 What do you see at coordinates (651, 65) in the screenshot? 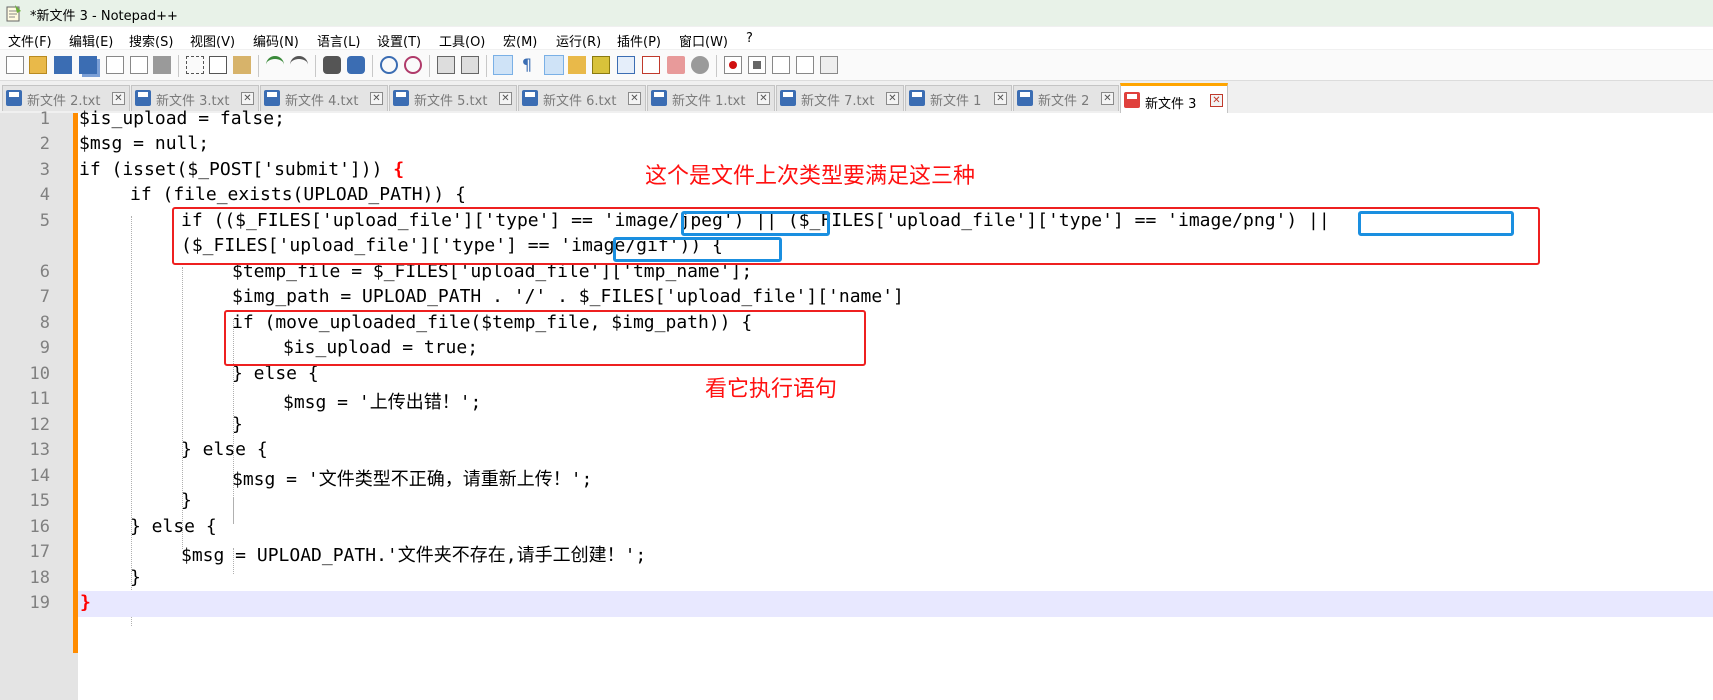
I see `monitoring-icon` at bounding box center [651, 65].